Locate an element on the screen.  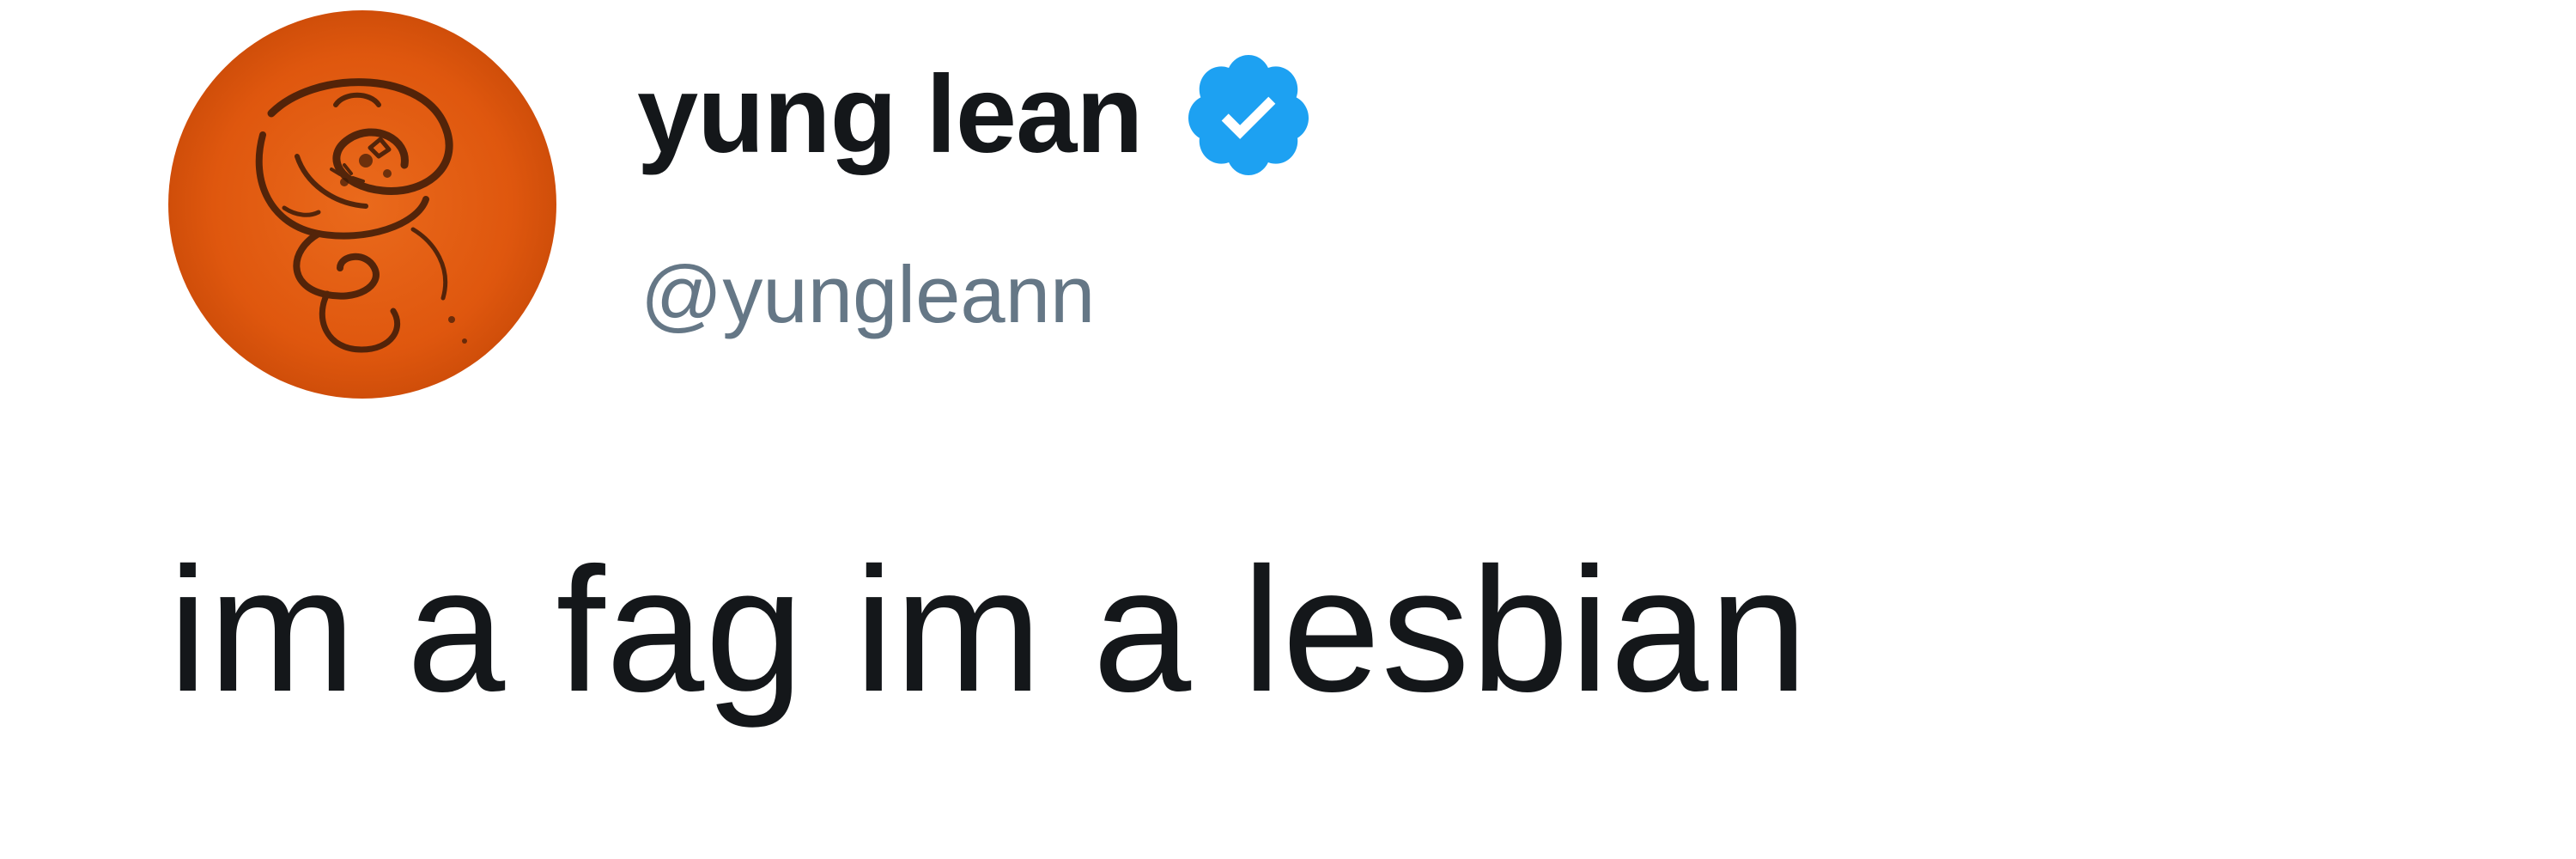
avatar is located at coordinates (362, 205).